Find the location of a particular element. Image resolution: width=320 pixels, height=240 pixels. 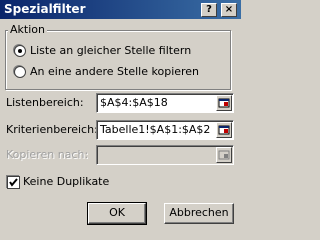

list-range-input: $A$4:$A$18 is located at coordinates (165, 103).